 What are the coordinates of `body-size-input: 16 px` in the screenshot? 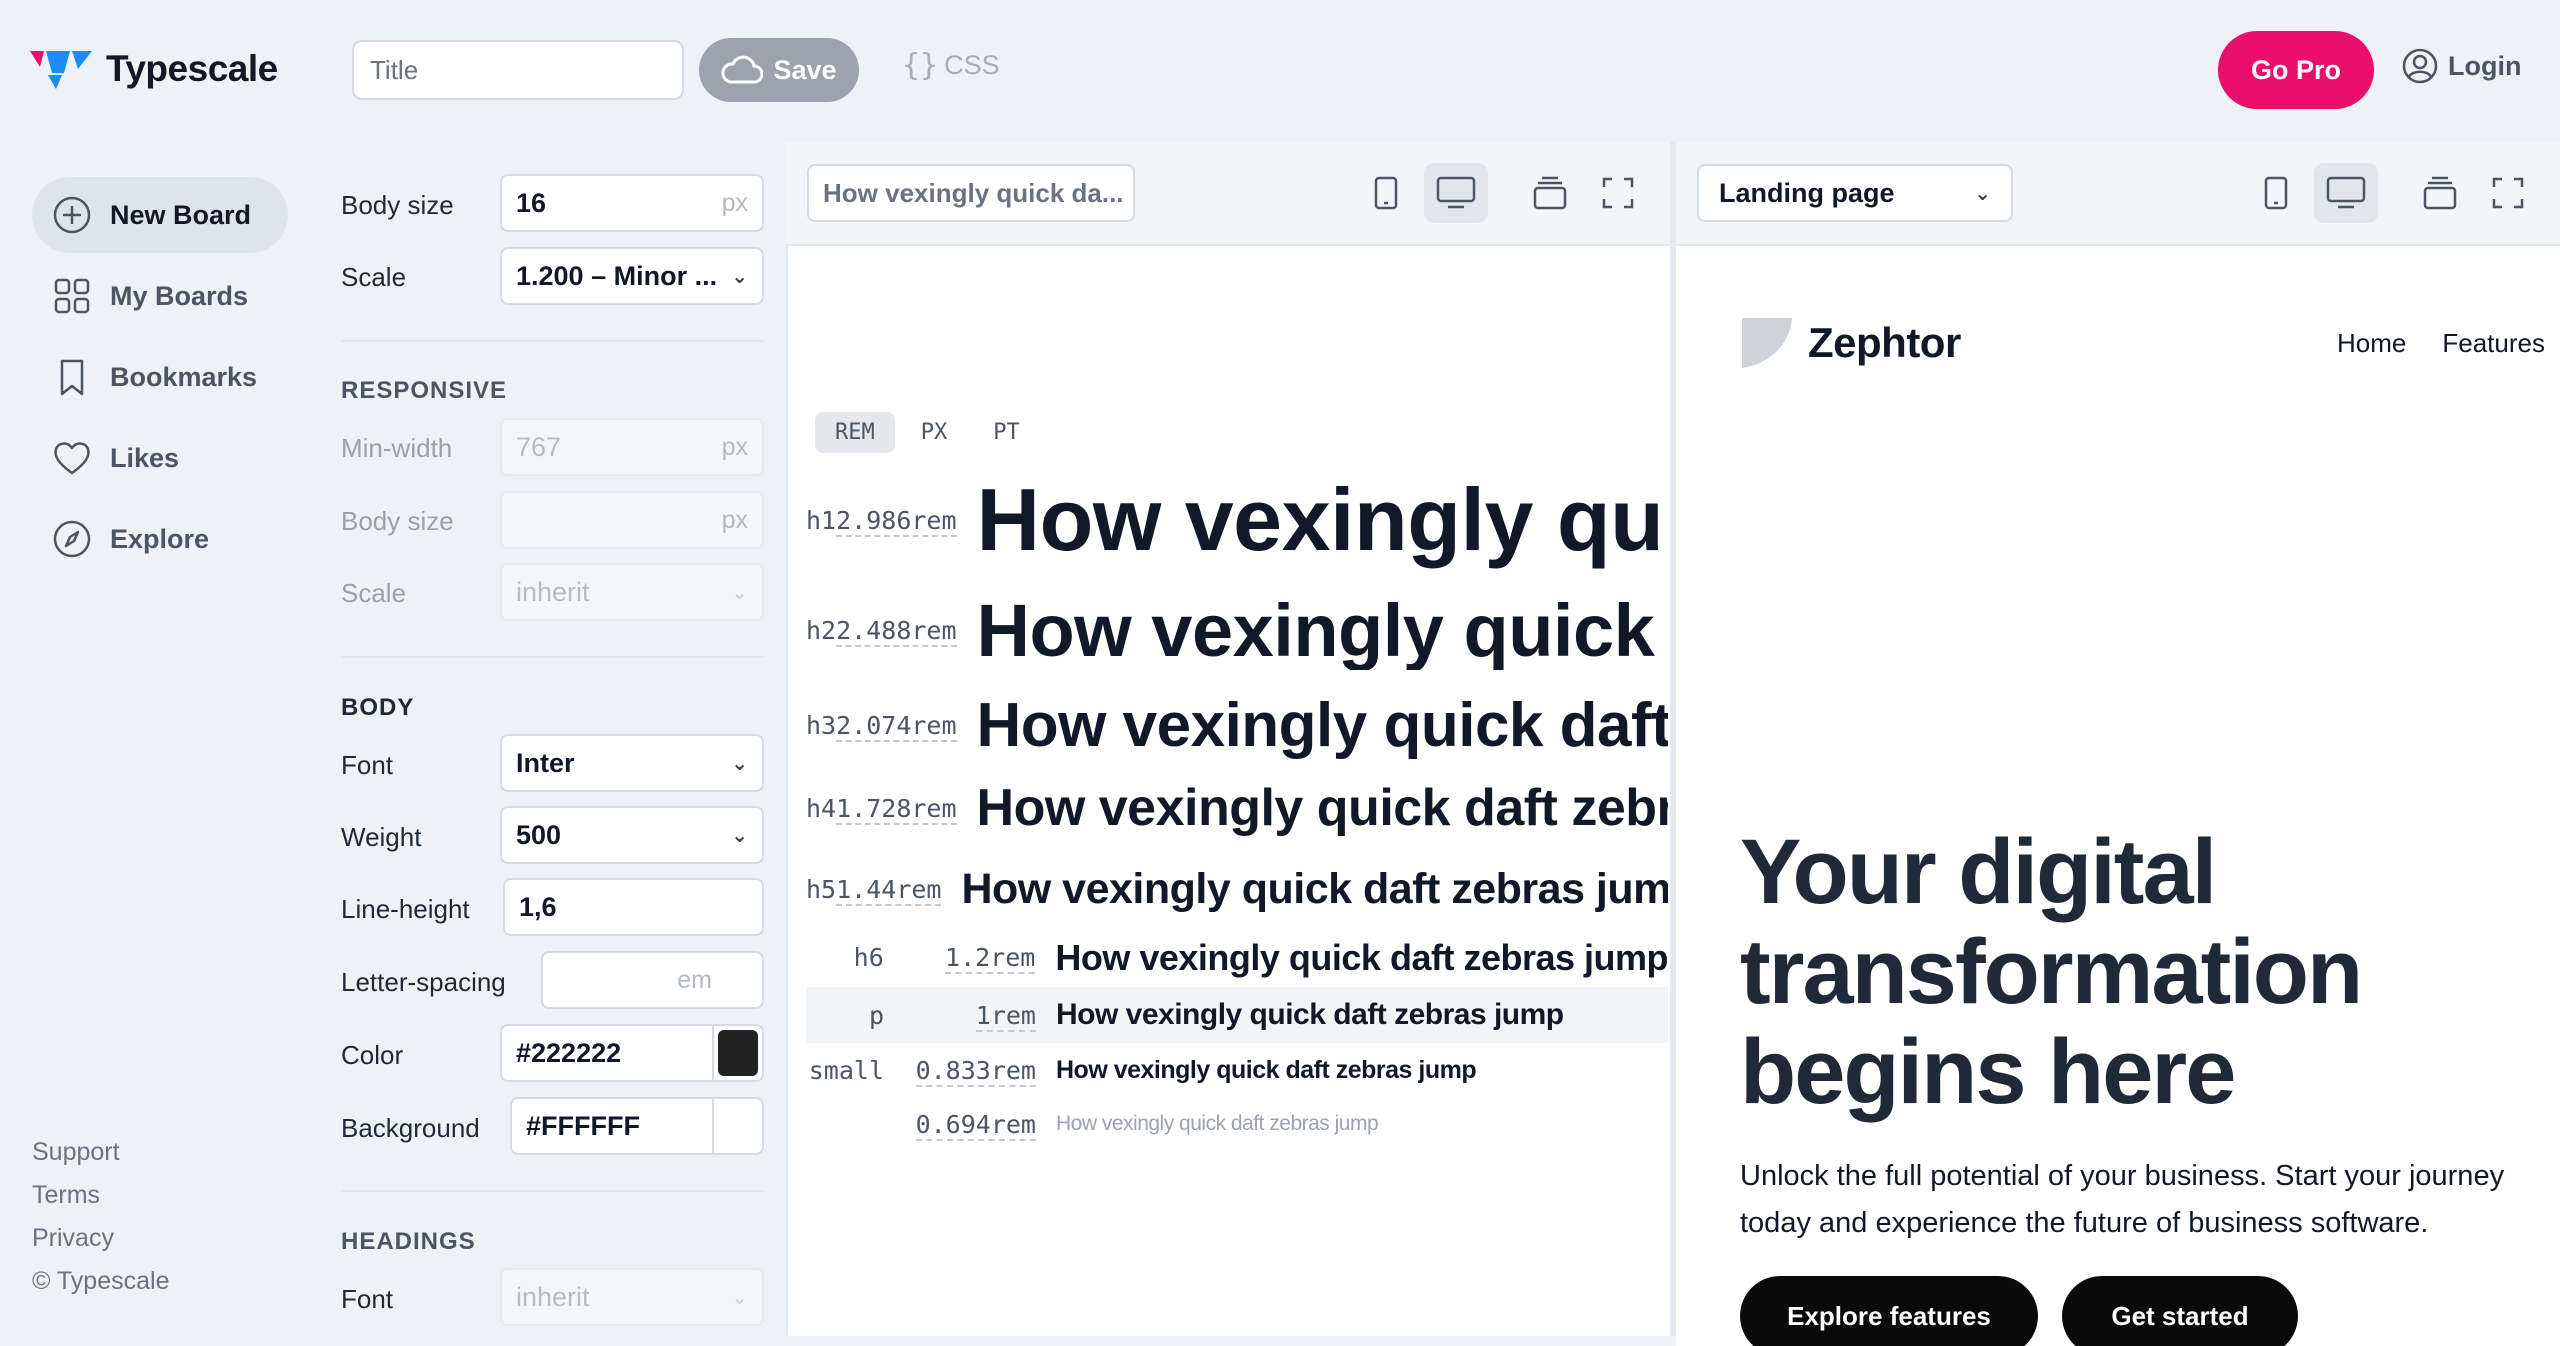 It's located at (632, 203).